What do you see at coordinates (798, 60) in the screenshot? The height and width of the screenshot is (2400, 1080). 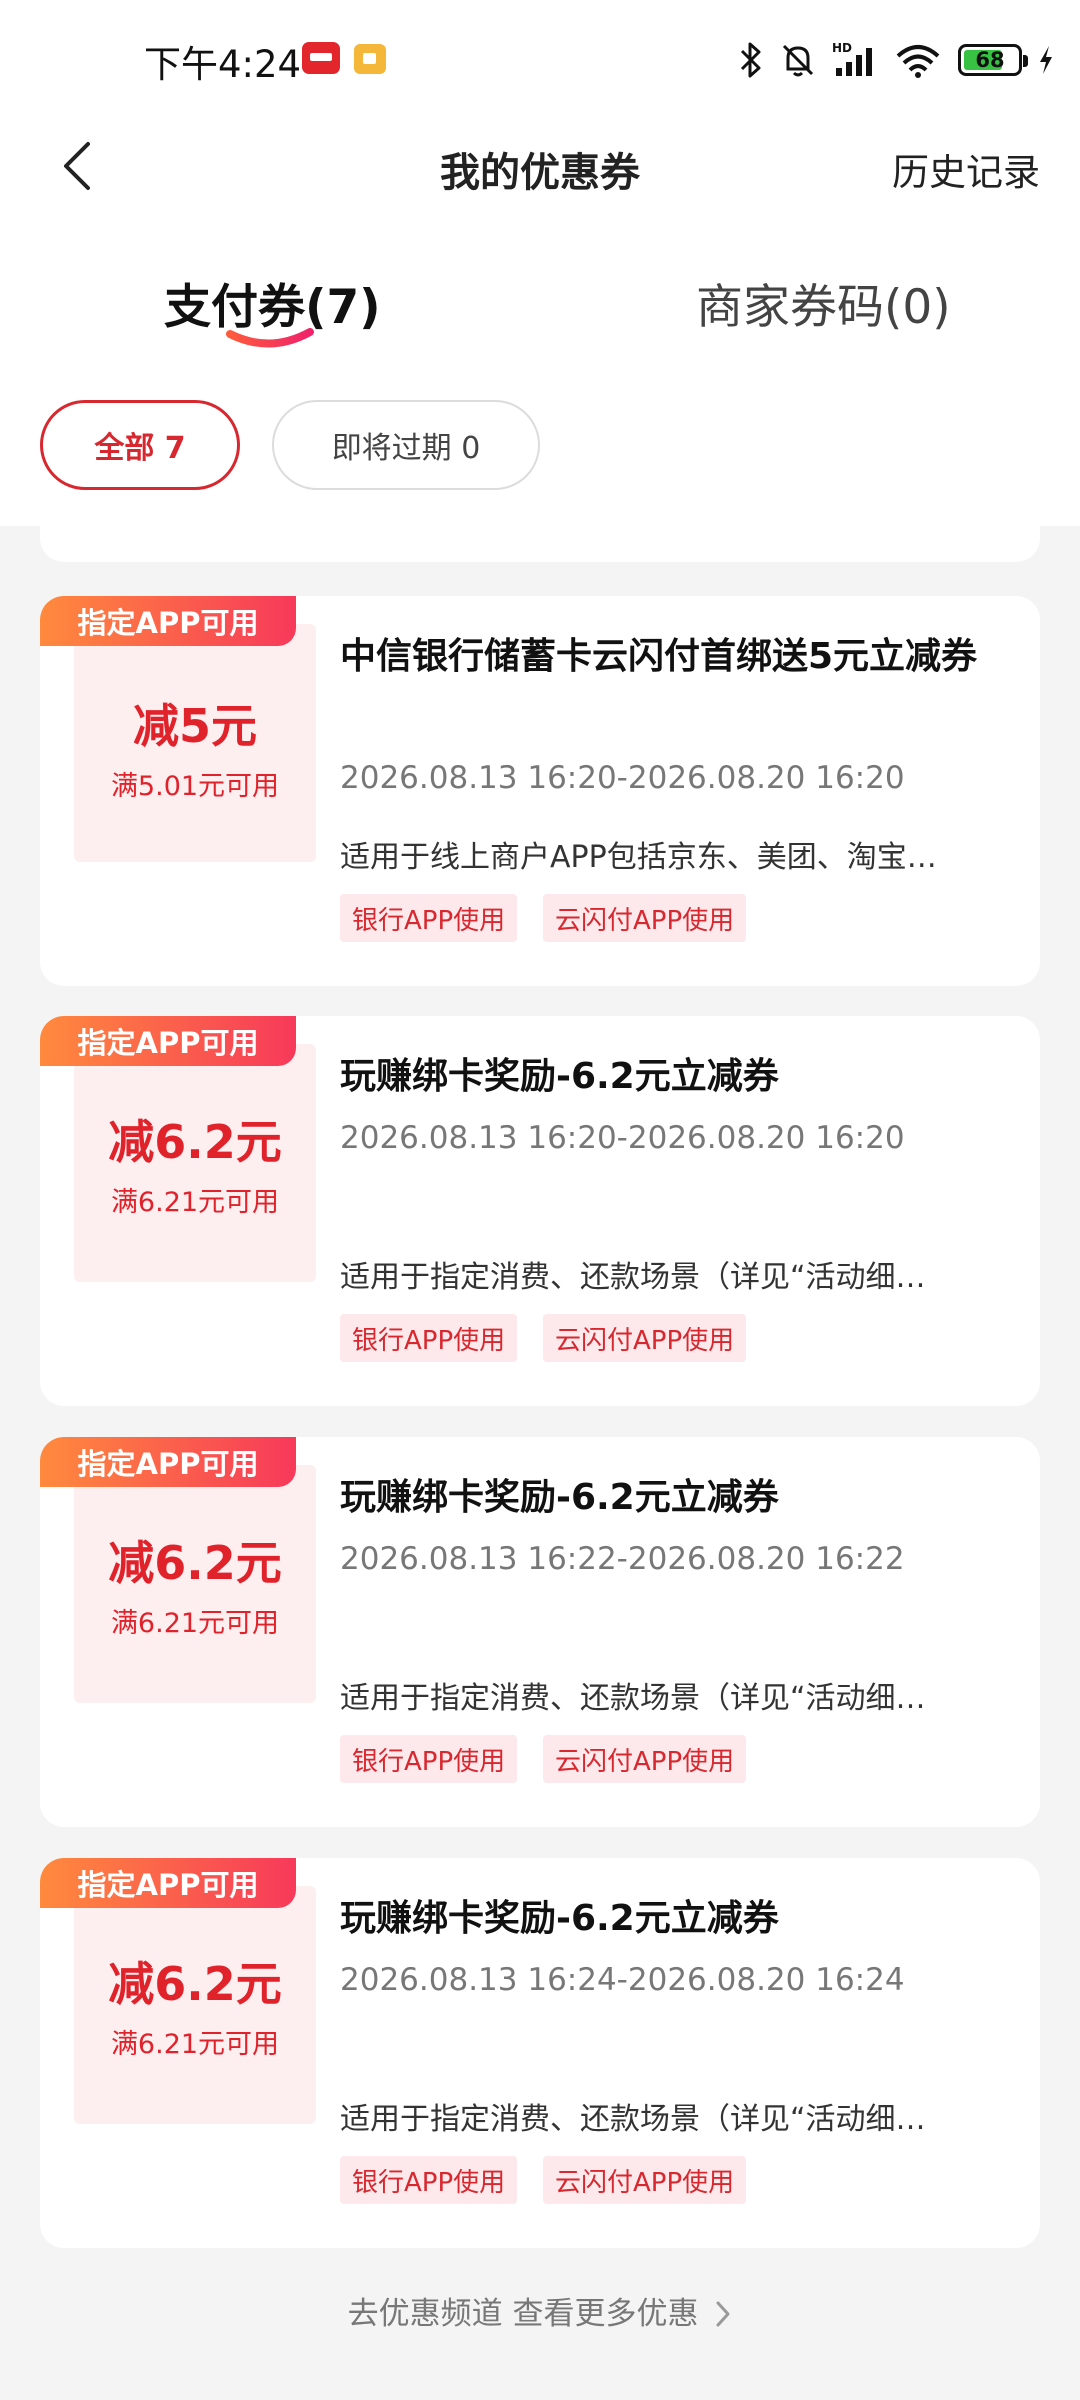 I see `mute-bell-icon` at bounding box center [798, 60].